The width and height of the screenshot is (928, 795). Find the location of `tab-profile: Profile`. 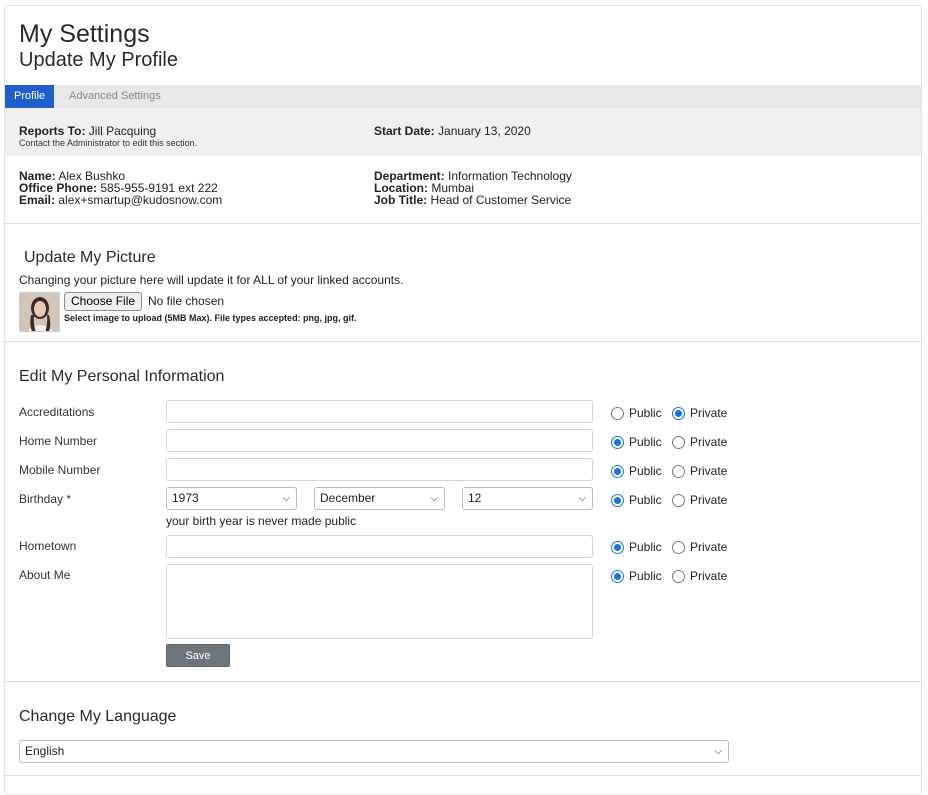

tab-profile: Profile is located at coordinates (30, 96).